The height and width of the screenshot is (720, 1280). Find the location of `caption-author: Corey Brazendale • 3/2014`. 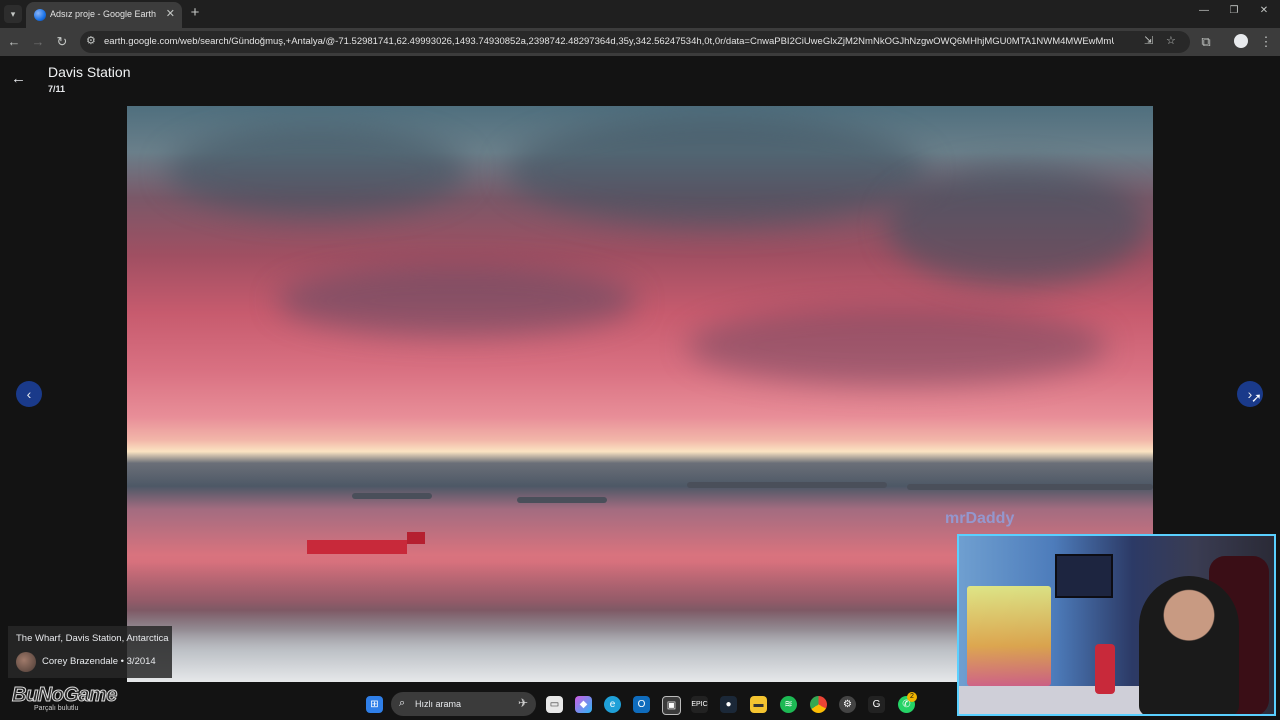

caption-author: Corey Brazendale • 3/2014 is located at coordinates (99, 661).